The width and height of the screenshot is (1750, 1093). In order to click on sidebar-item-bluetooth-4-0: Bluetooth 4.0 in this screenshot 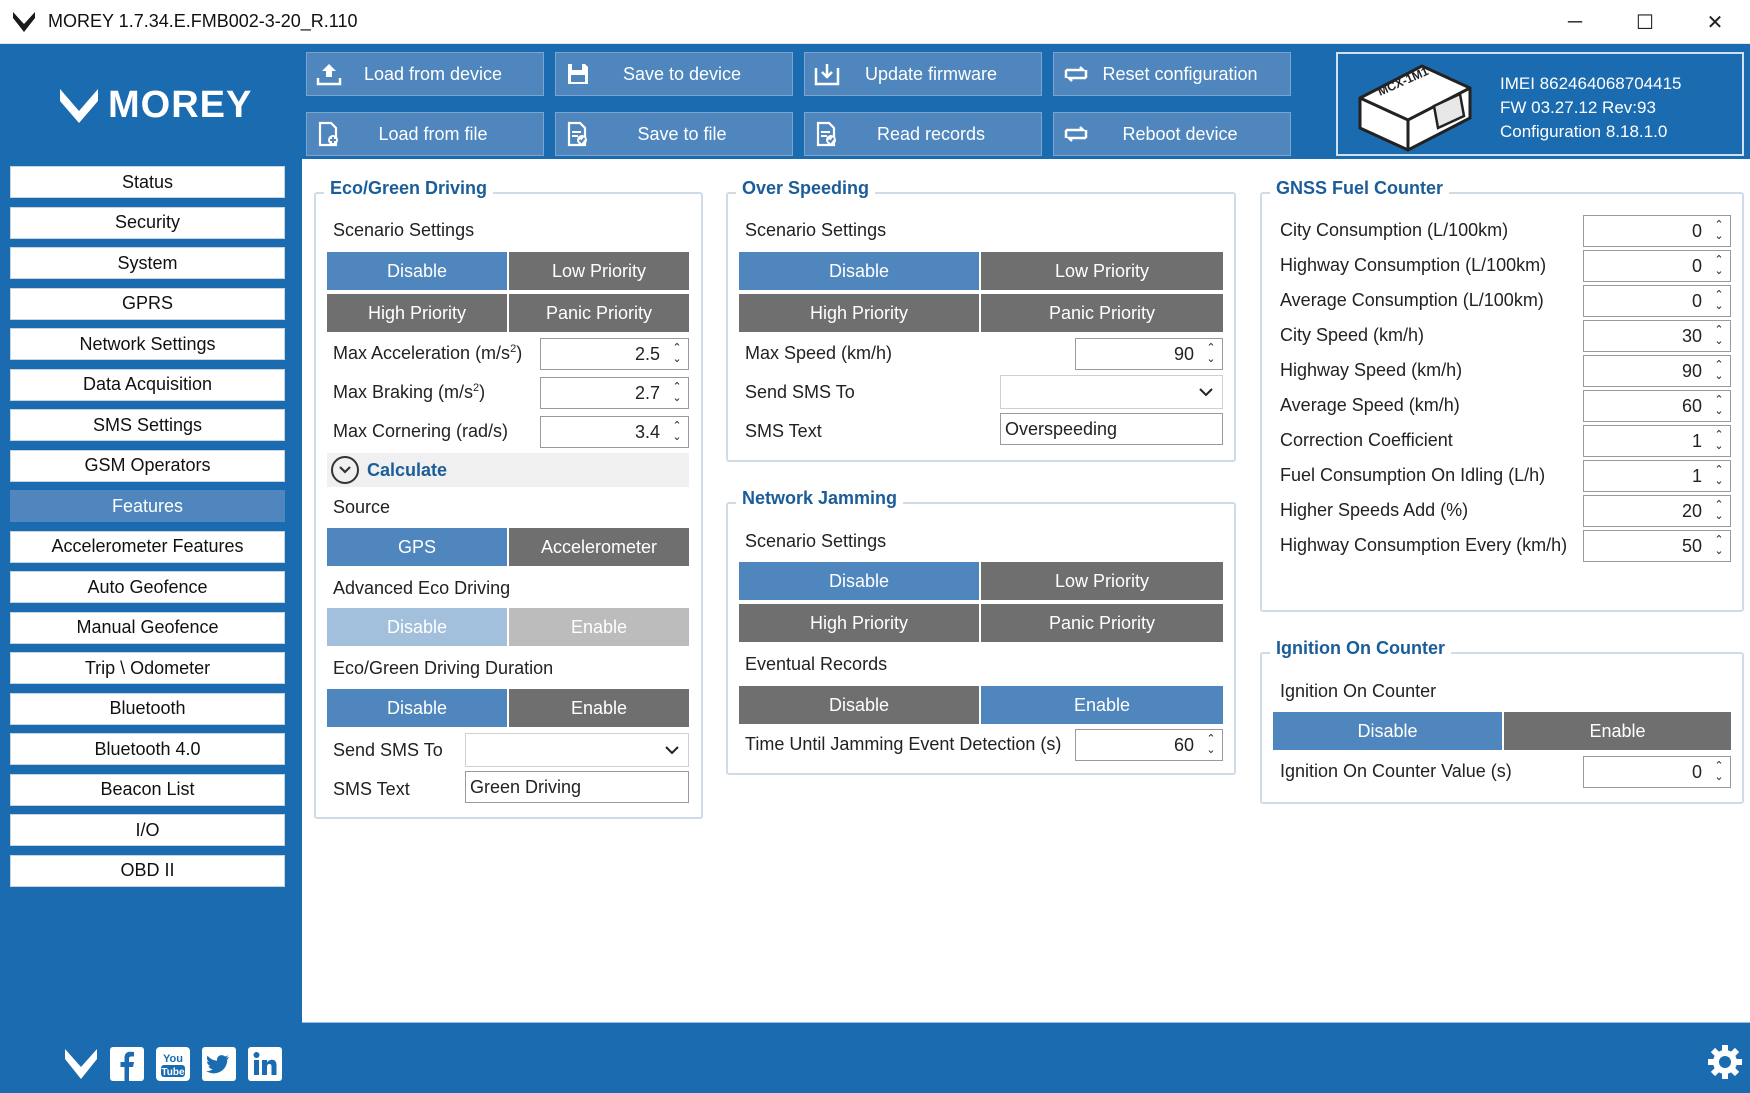, I will do `click(147, 749)`.